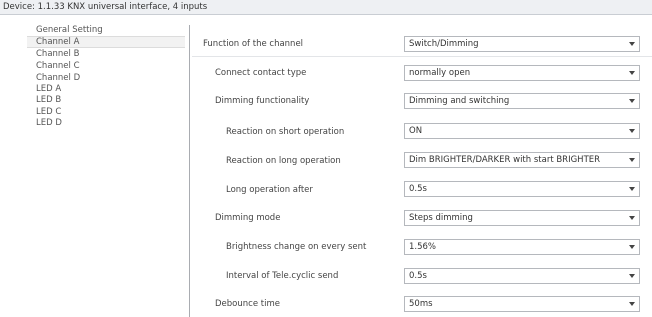 This screenshot has width=652, height=317. Describe the element at coordinates (106, 54) in the screenshot. I see `nav-item-channel-b: Channel B` at that location.